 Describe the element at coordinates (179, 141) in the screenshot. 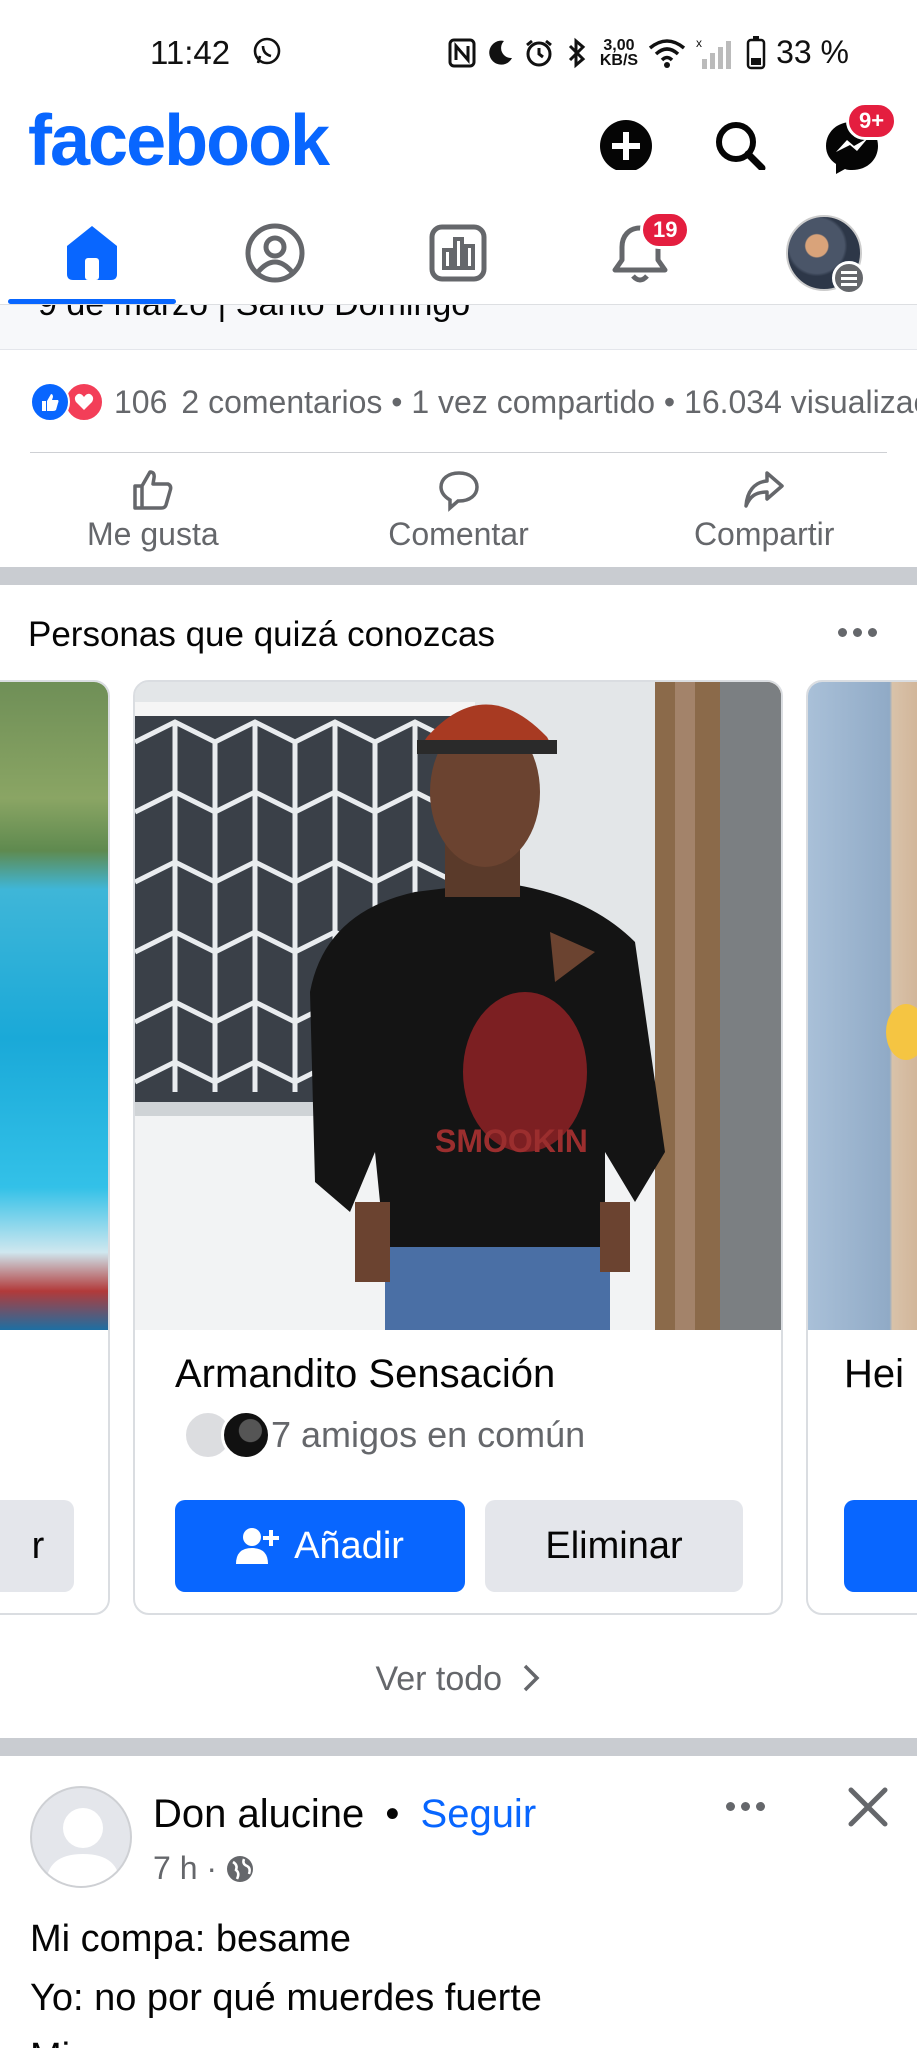

I see `facebook-logo: facebook` at that location.